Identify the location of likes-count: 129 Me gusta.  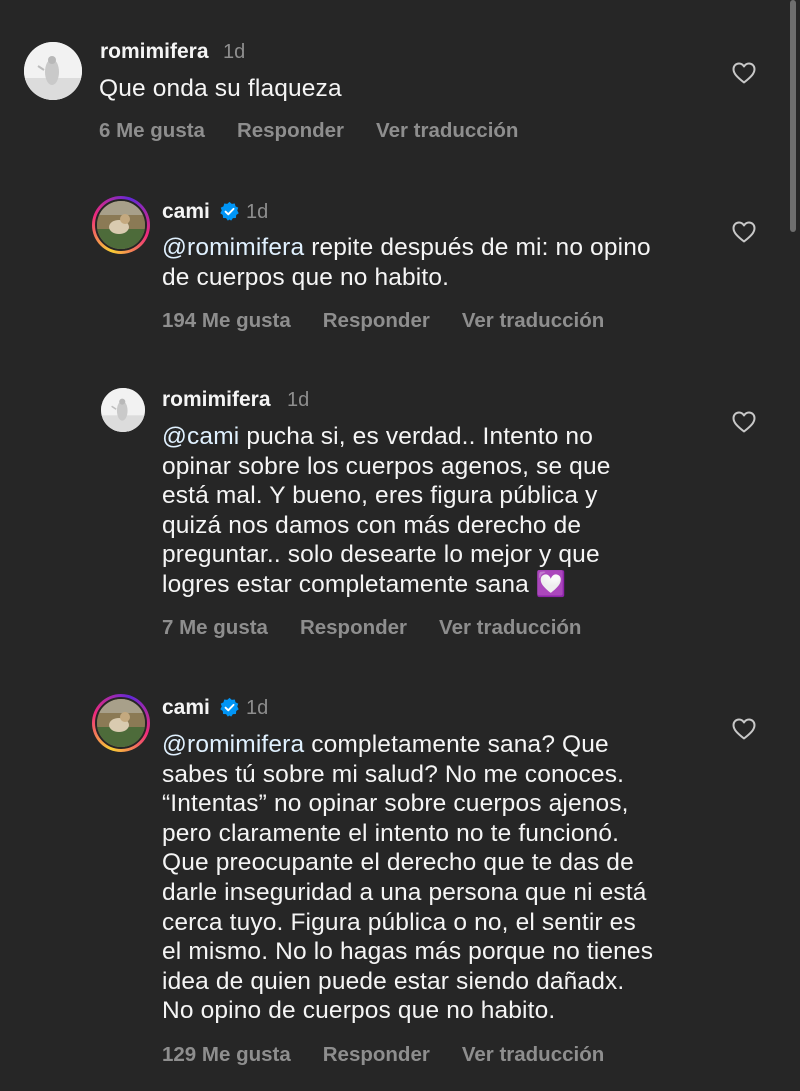
(226, 1055).